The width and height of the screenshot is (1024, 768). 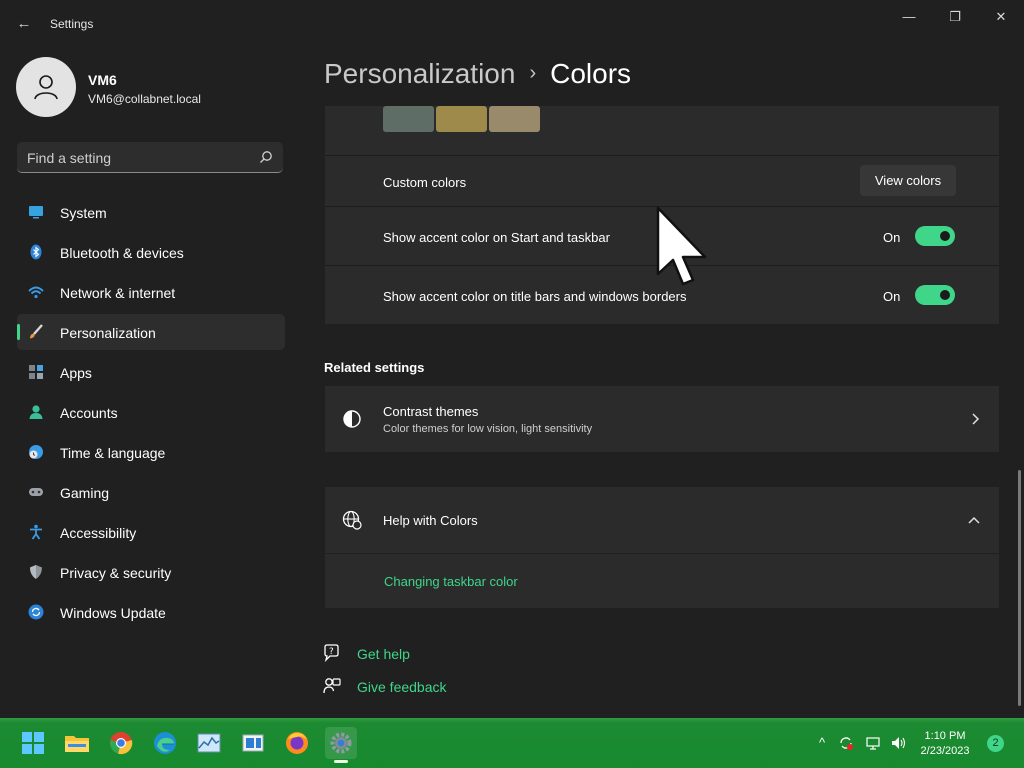 What do you see at coordinates (151, 212) in the screenshot?
I see `sidebar-item-system: System` at bounding box center [151, 212].